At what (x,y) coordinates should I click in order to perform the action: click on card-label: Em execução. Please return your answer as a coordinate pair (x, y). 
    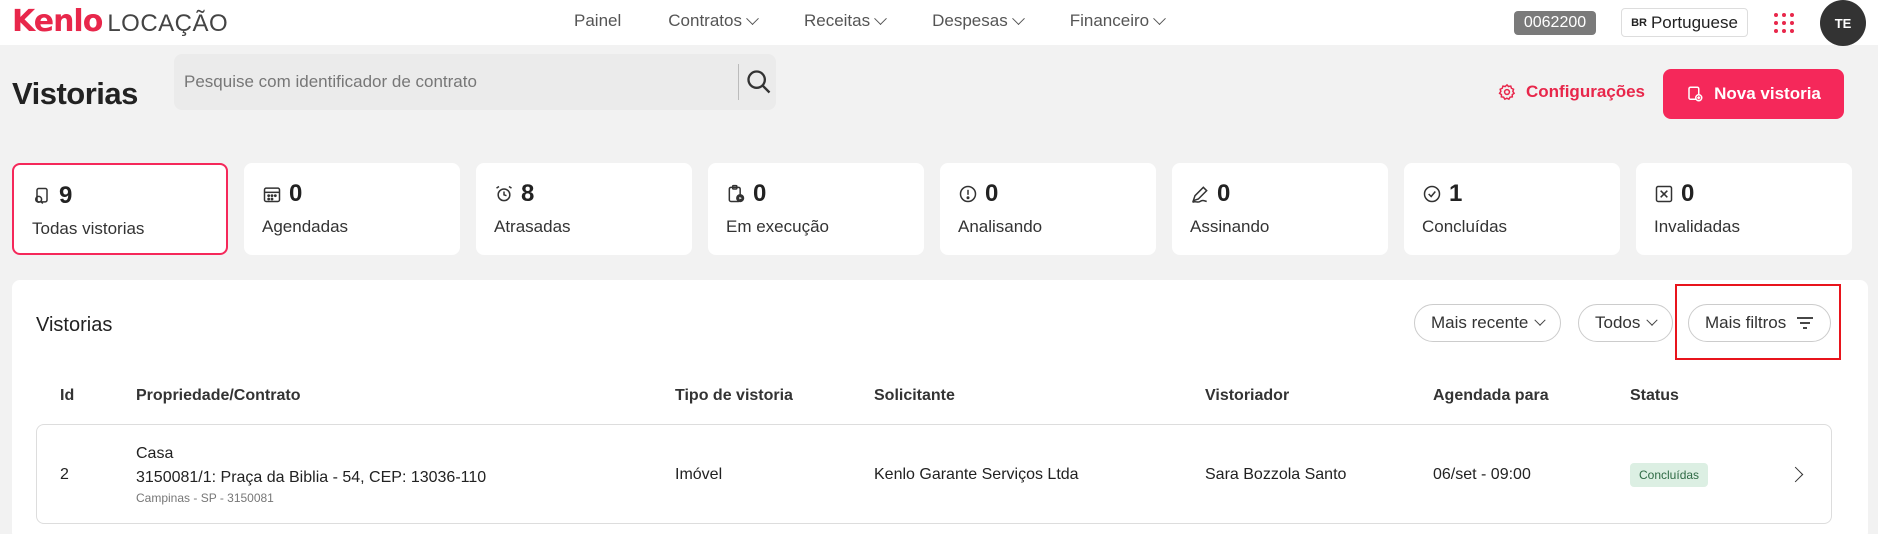
    Looking at the image, I should click on (777, 226).